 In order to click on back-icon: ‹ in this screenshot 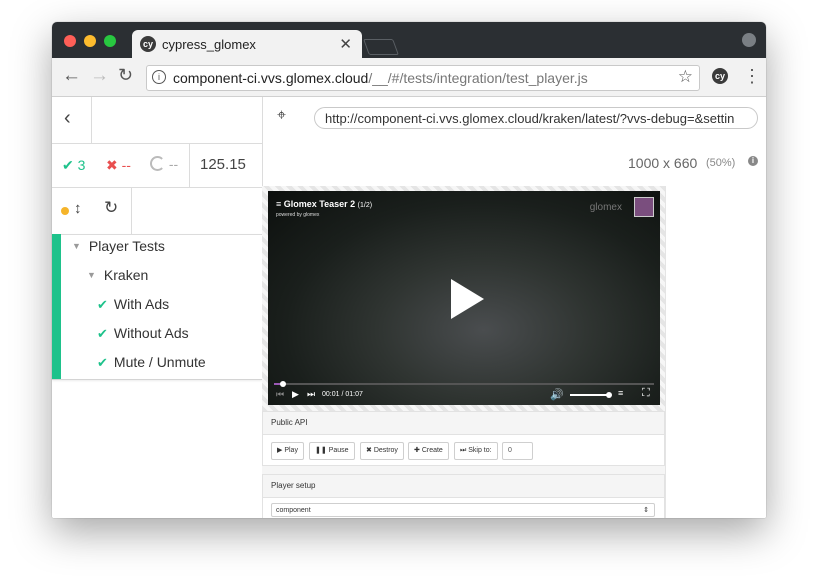, I will do `click(67, 118)`.